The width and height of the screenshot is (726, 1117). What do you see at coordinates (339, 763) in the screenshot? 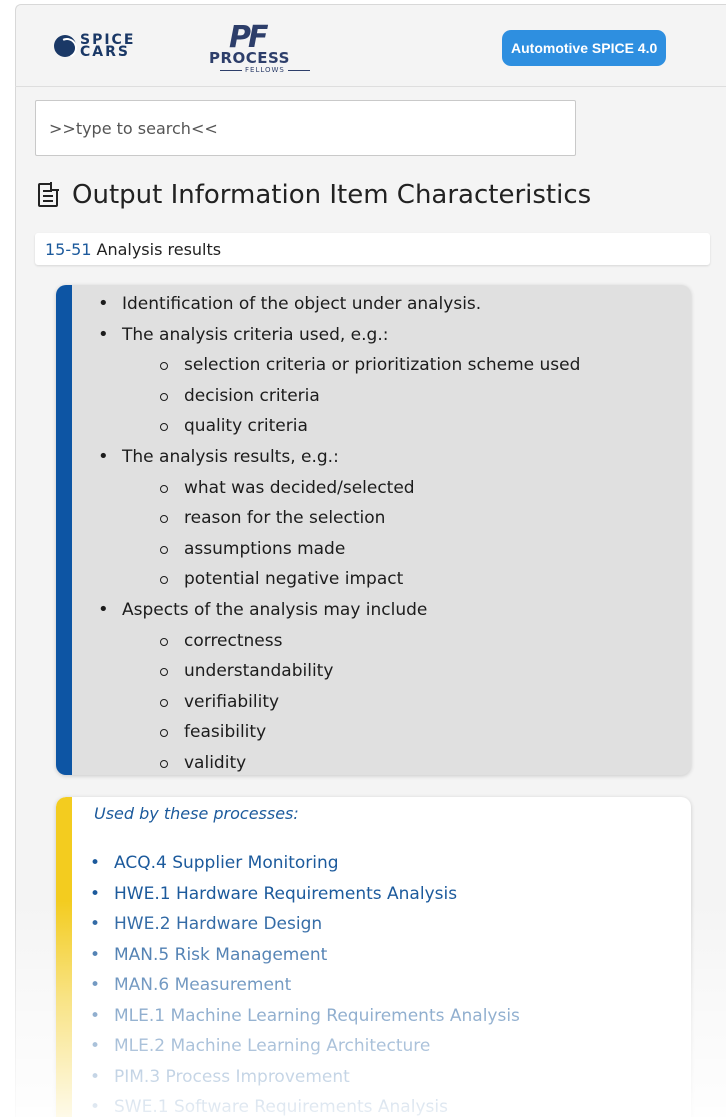
I see `characteristic-subitem: validity` at bounding box center [339, 763].